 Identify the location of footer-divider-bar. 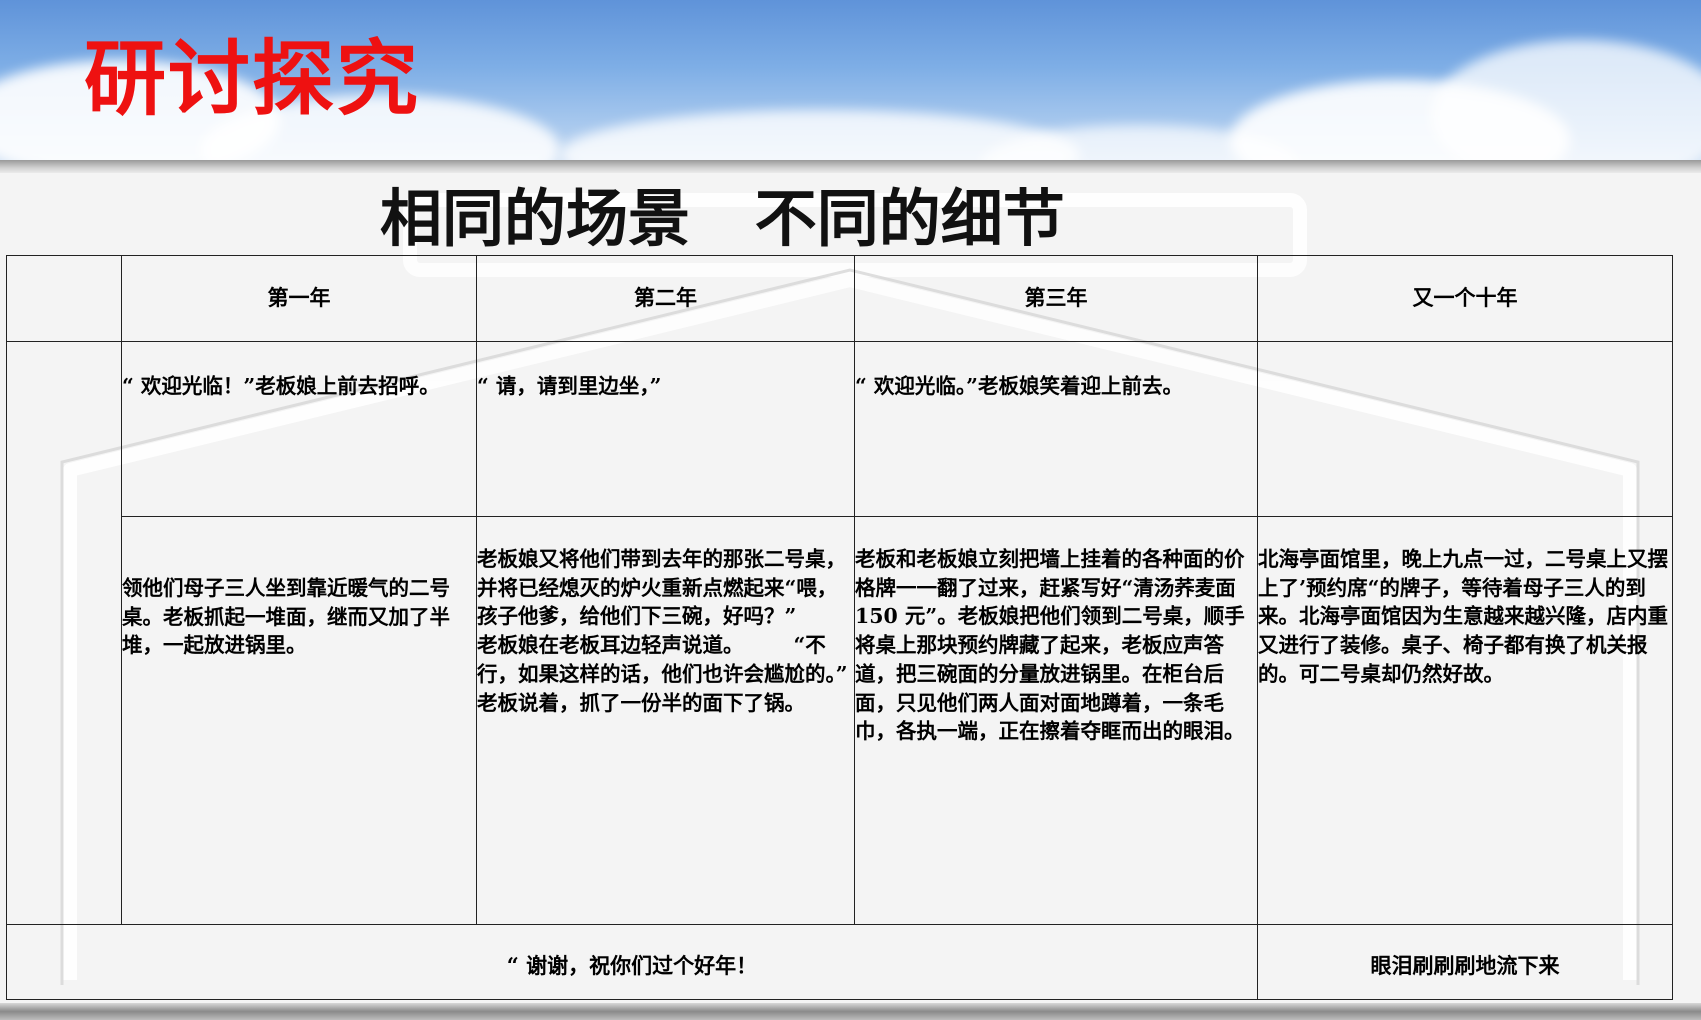
(850, 1011).